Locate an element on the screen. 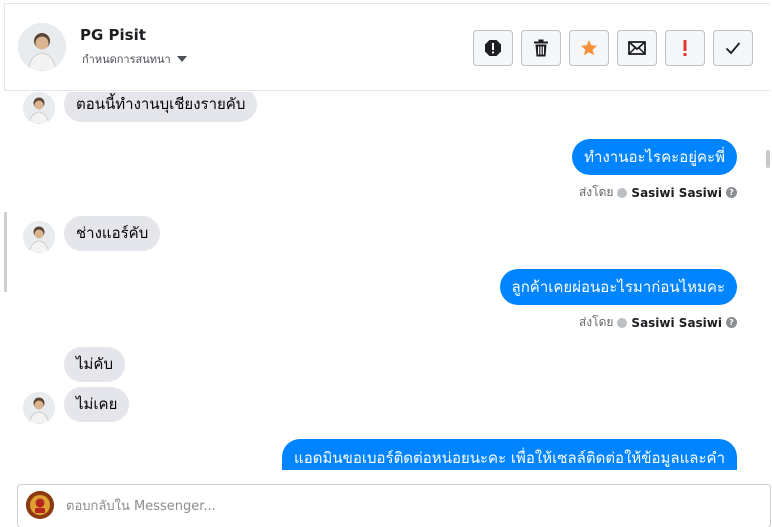 Image resolution: width=772 pixels, height=527 pixels. star-button is located at coordinates (589, 48).